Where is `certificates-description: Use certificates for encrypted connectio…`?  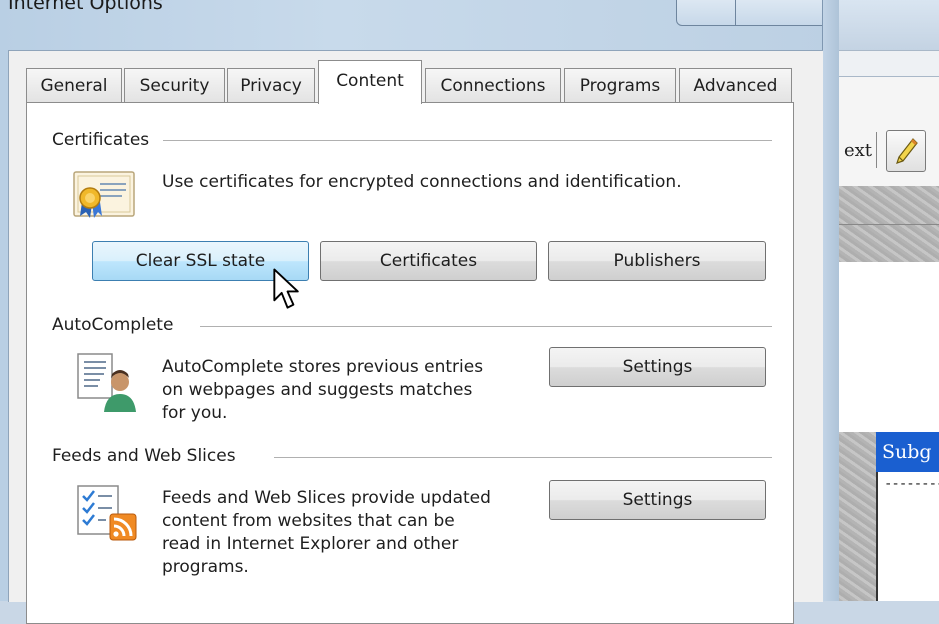 certificates-description: Use certificates for encrypted connectio… is located at coordinates (422, 182).